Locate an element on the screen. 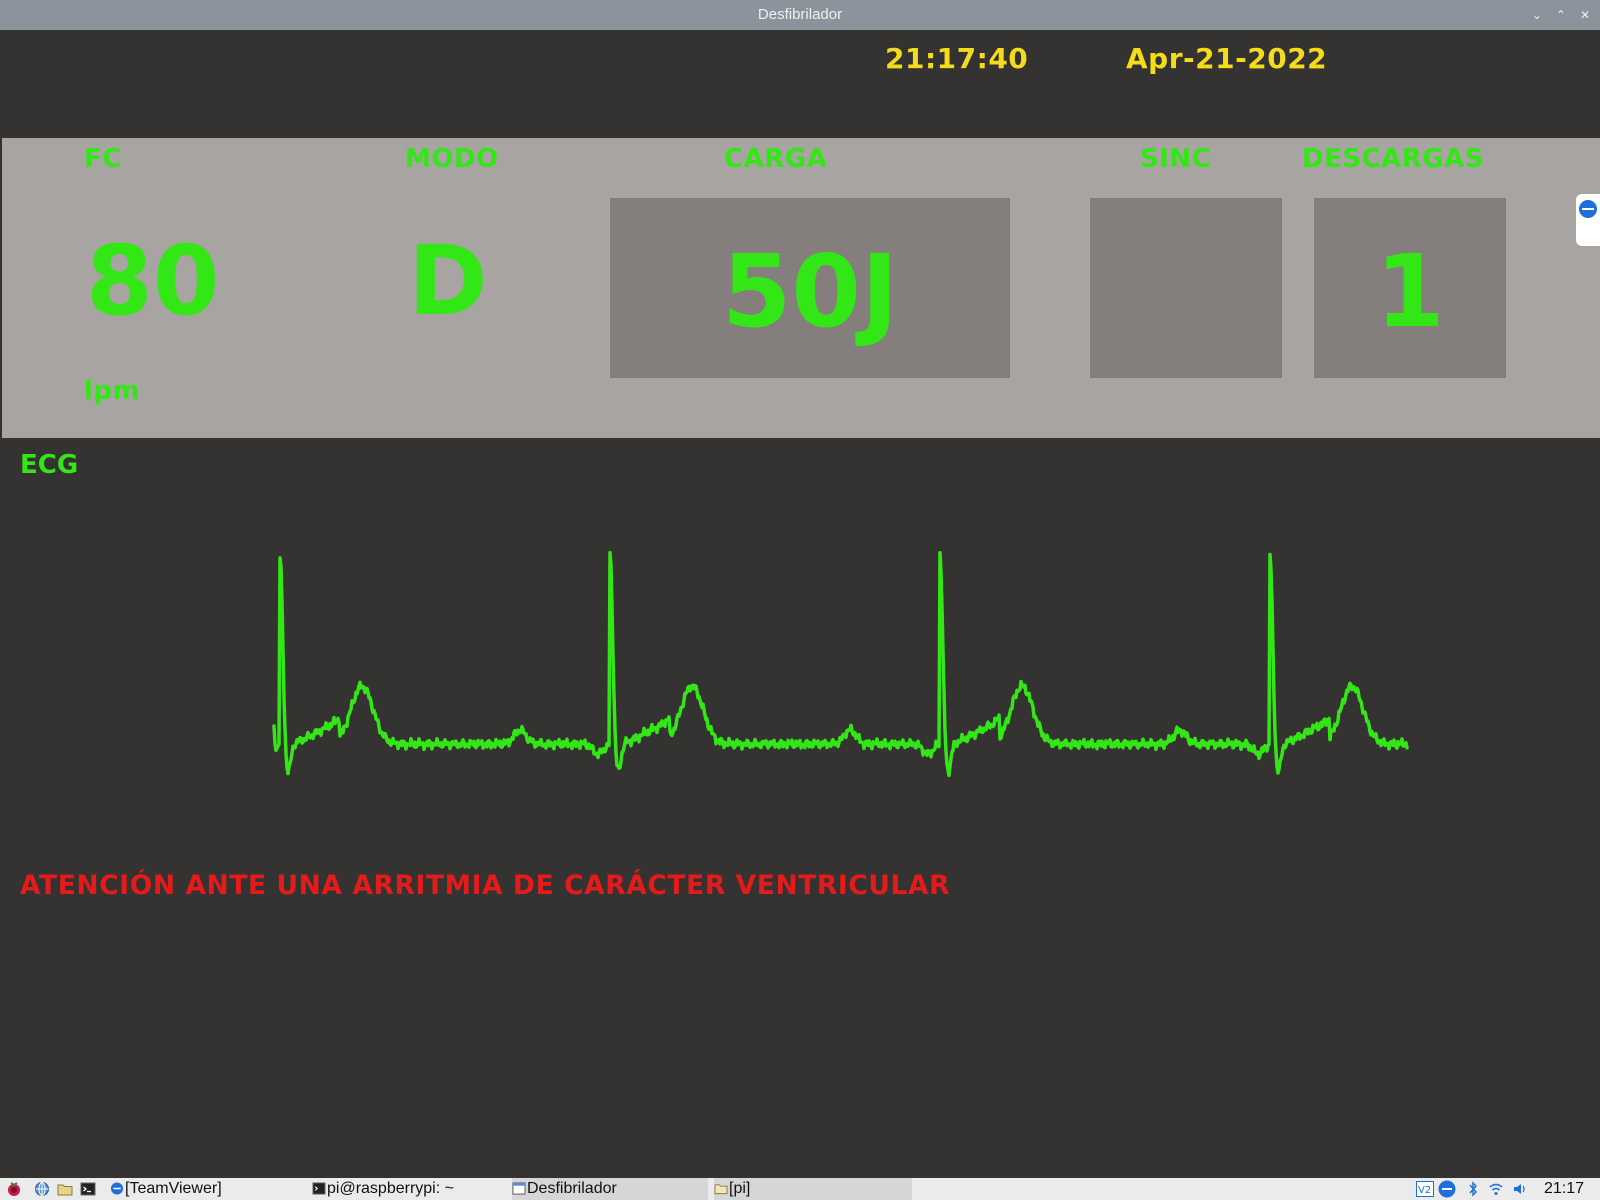  taskbar-item-label: pi@raspberrypi: ~ is located at coordinates (390, 1188).